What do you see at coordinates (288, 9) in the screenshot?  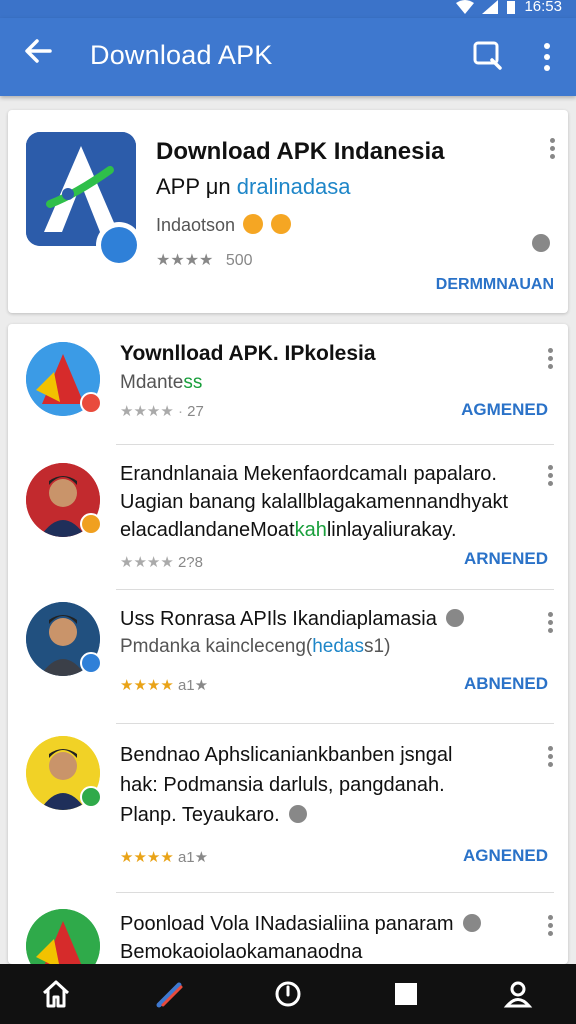 I see `status-bar: 16:53` at bounding box center [288, 9].